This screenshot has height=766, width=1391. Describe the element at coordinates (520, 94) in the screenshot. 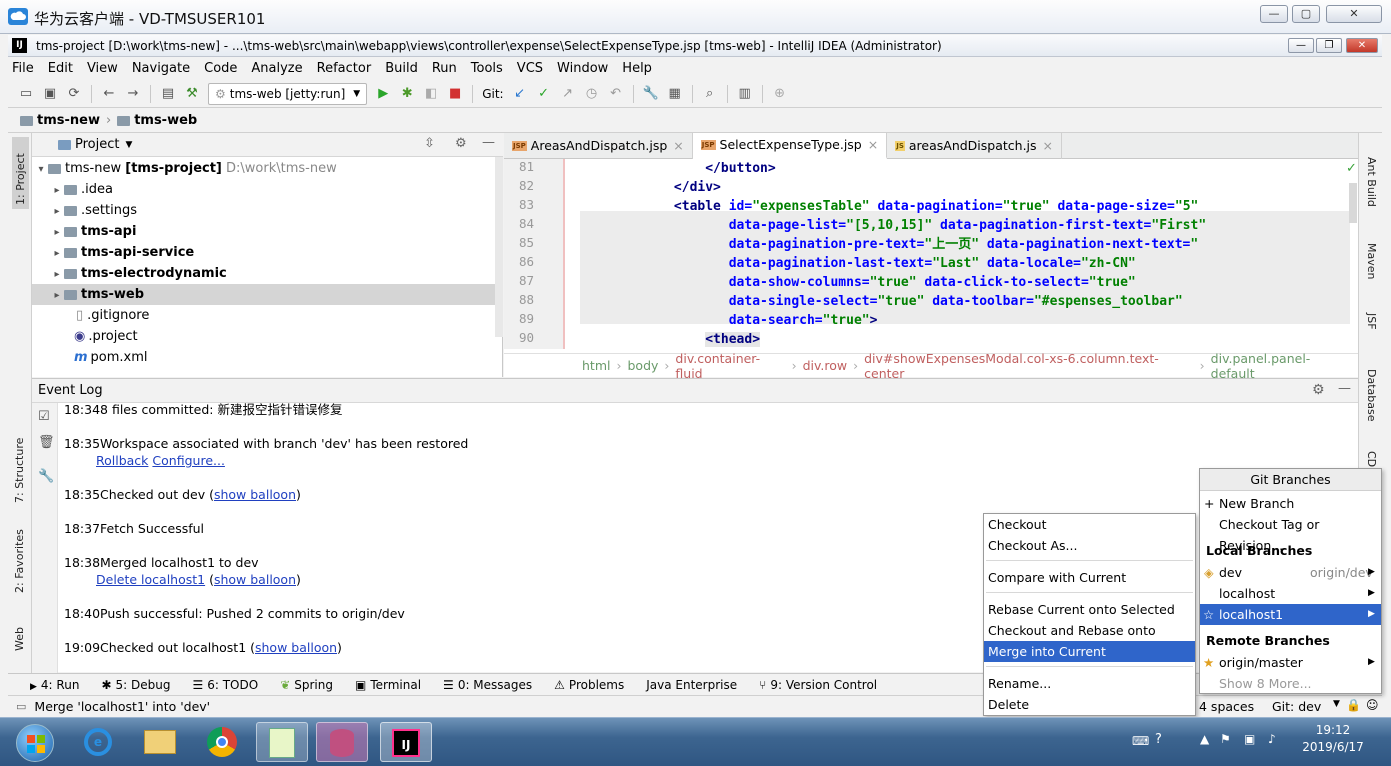

I see `git-update-icon: ↙` at that location.